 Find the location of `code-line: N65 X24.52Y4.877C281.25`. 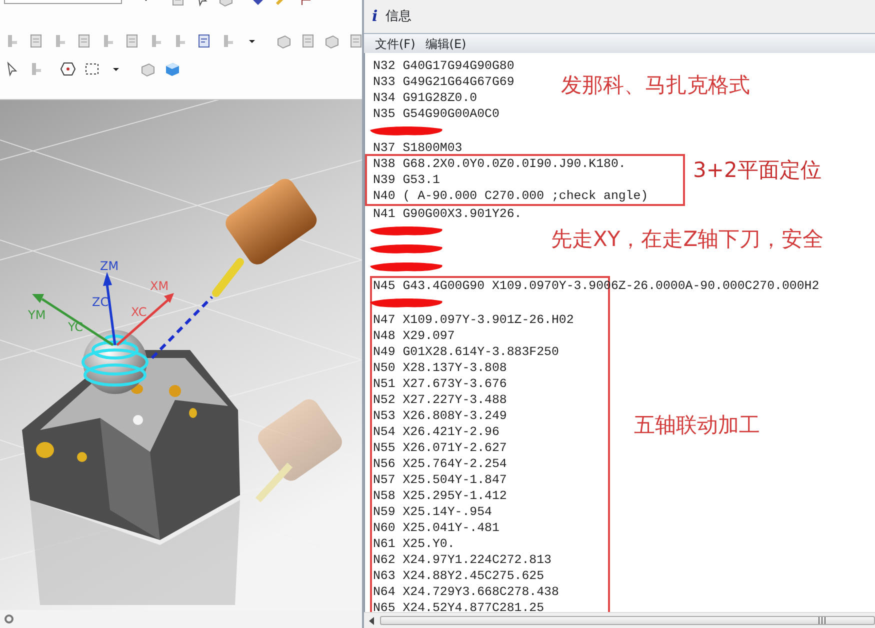

code-line: N65 X24.52Y4.877C281.25 is located at coordinates (458, 606).